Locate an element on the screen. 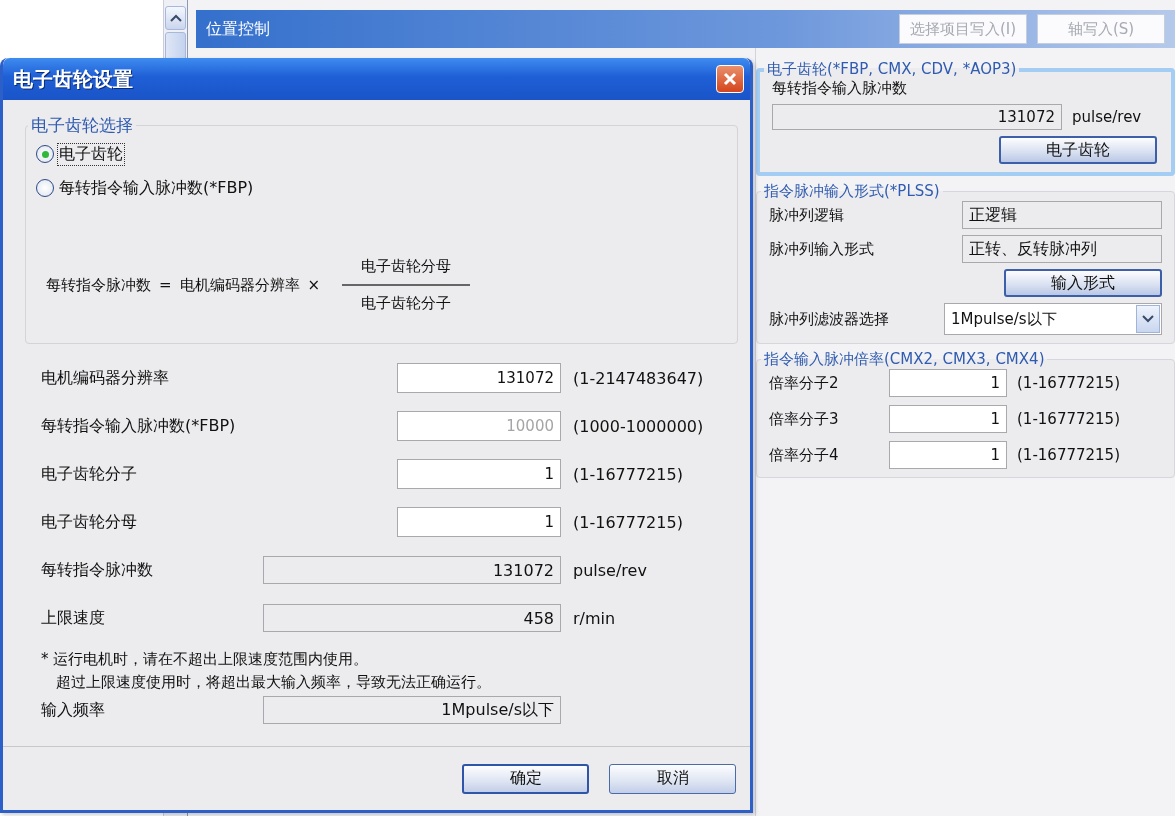 This screenshot has width=1175, height=816. group-title: 指令输入脉冲倍率(CMX2, CMX3, CMX4) is located at coordinates (904, 359).